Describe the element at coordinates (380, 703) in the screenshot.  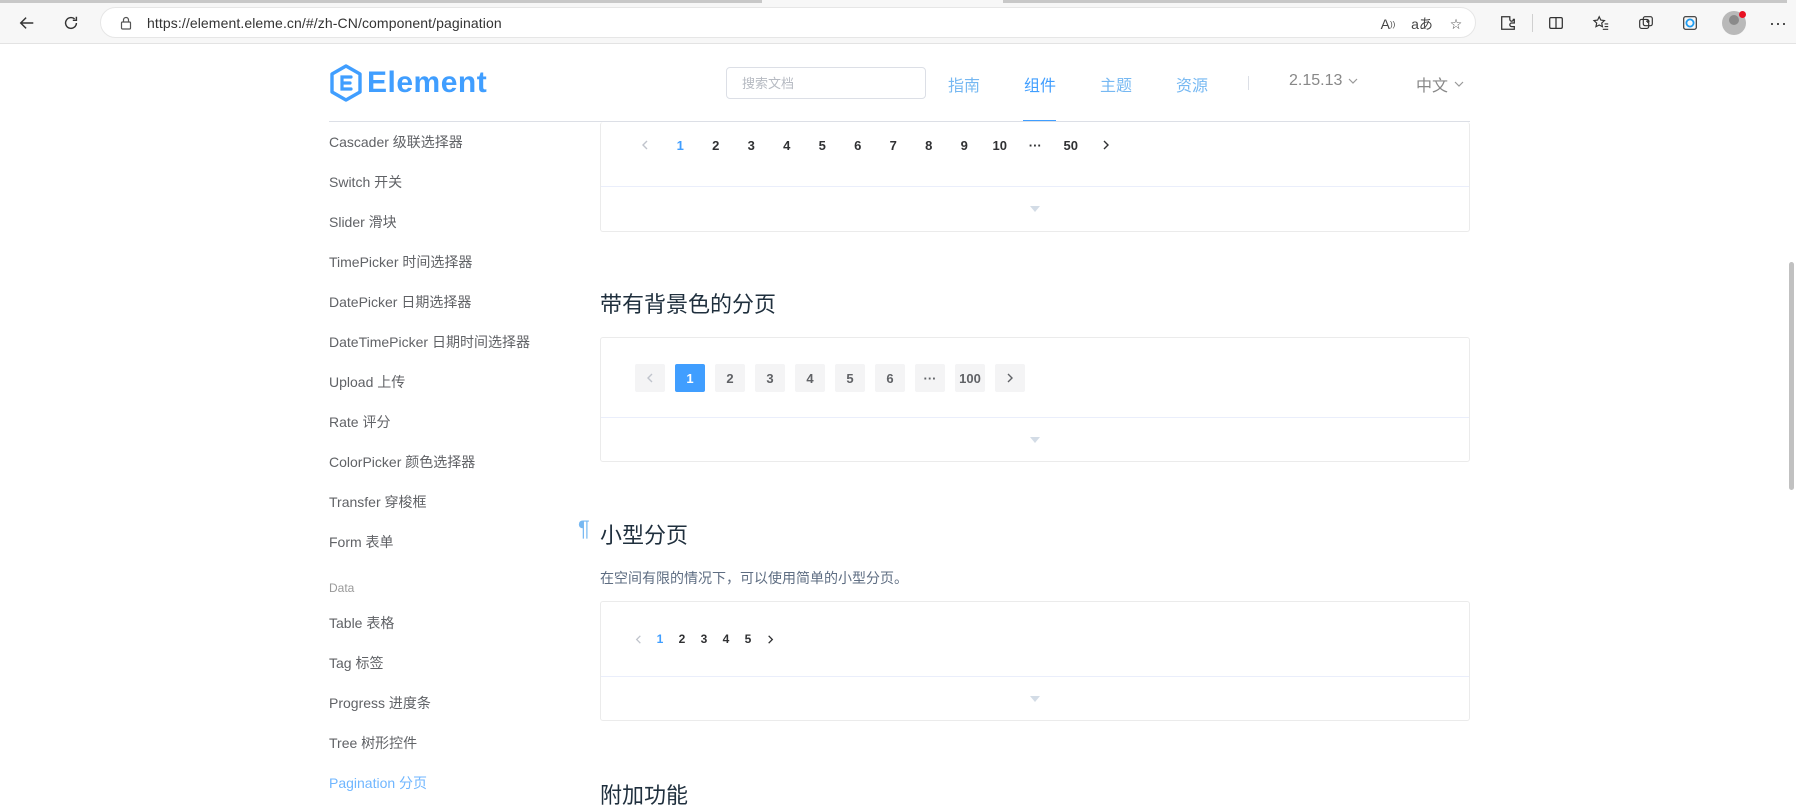
I see `sidebar-item-progress: Progress 进度条` at that location.